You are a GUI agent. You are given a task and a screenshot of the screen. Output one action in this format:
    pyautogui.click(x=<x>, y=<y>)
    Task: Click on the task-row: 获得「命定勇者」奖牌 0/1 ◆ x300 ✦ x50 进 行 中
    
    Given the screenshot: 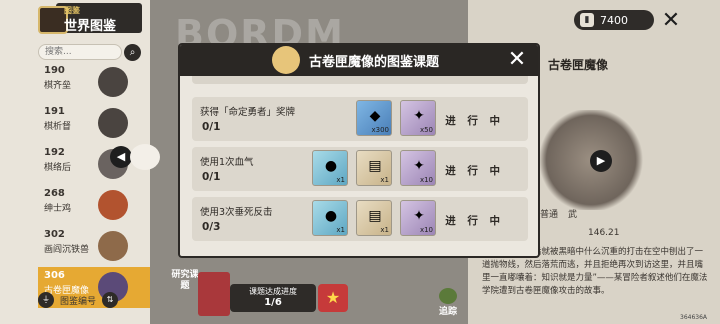 What is the action you would take?
    pyautogui.click(x=360, y=119)
    